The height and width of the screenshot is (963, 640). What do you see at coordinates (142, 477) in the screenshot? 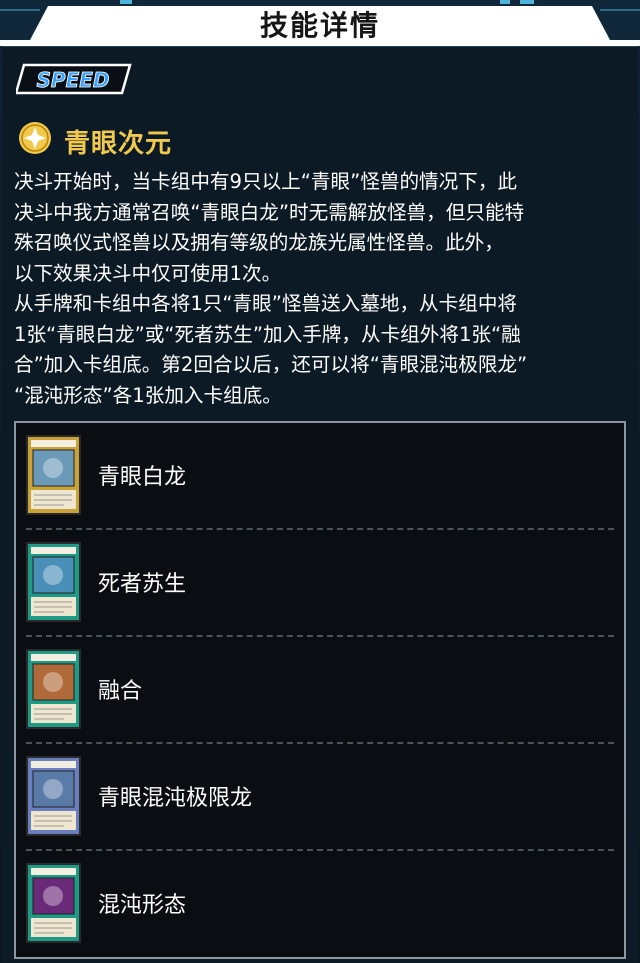
I see `card-name: 青眼白龙` at bounding box center [142, 477].